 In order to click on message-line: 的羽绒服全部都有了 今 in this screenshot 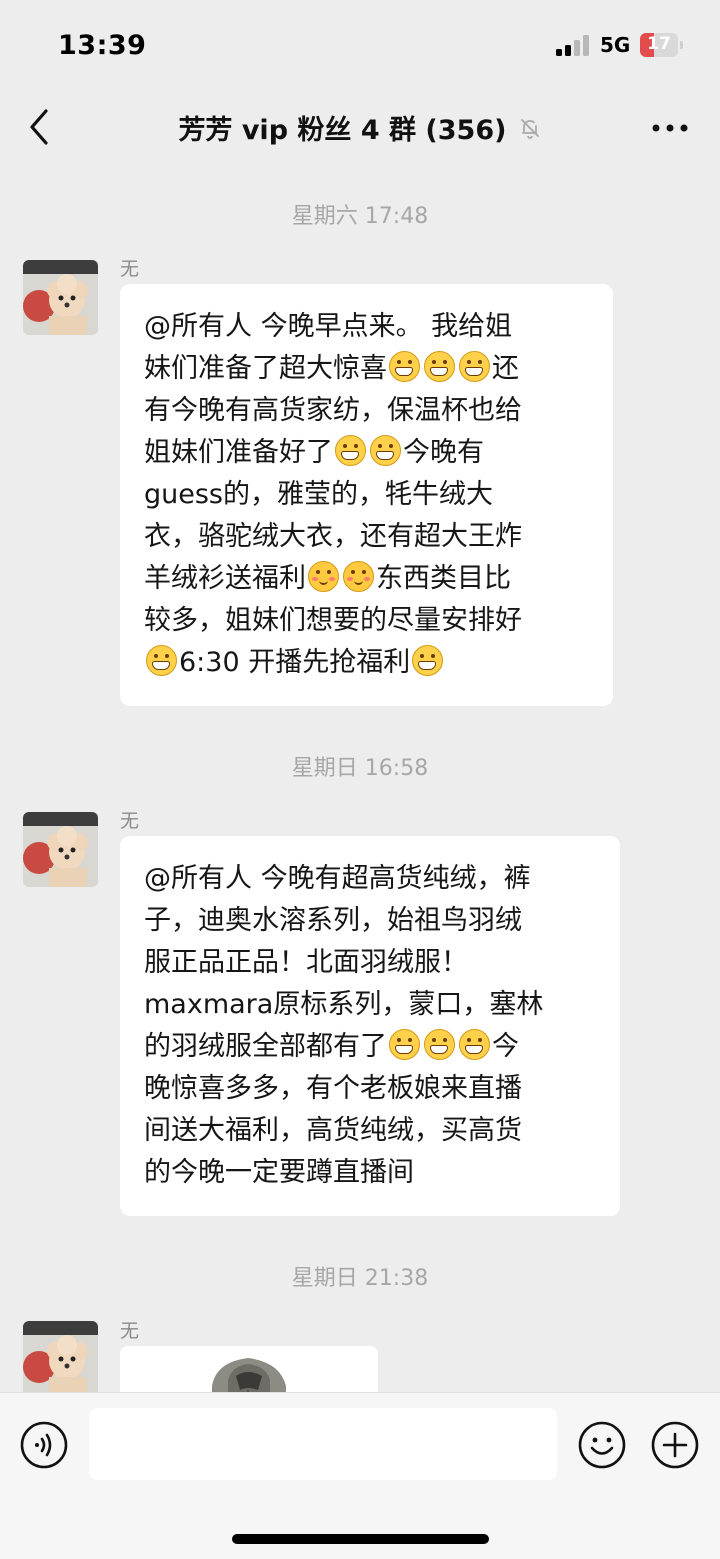, I will do `click(370, 1047)`.